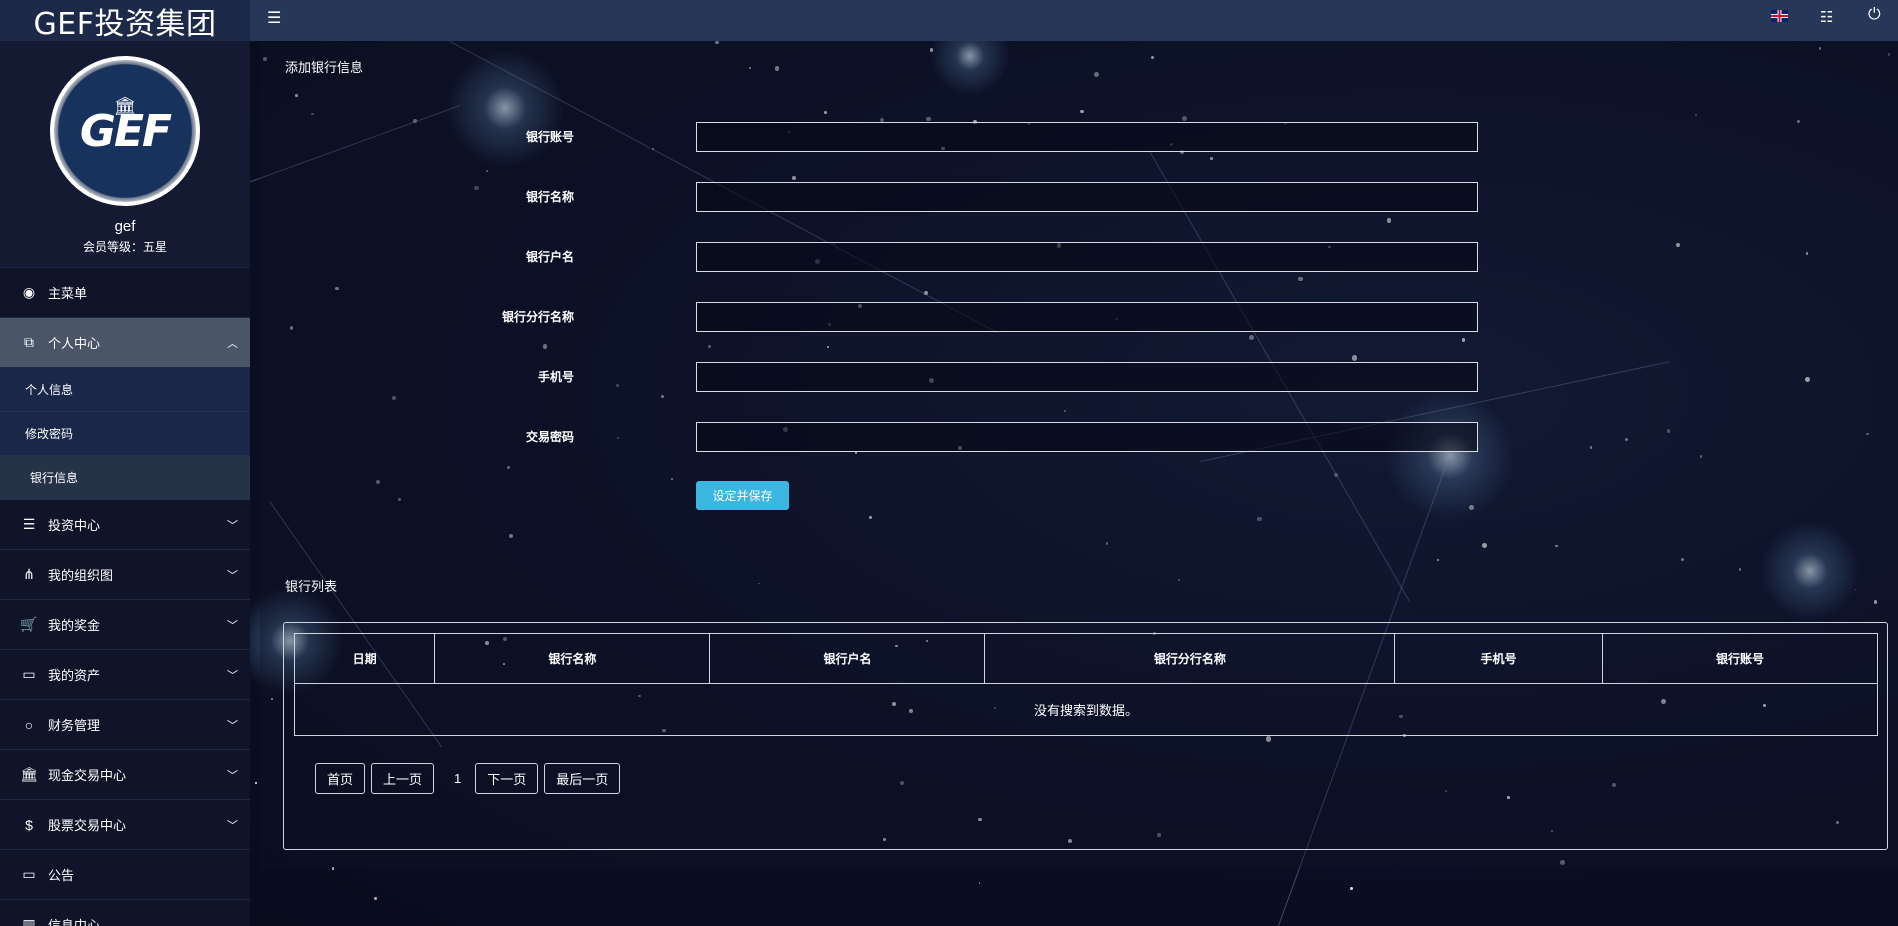  I want to click on sidebar-item-my-bonus: 🛒 我的奖金 ﹀, so click(125, 625).